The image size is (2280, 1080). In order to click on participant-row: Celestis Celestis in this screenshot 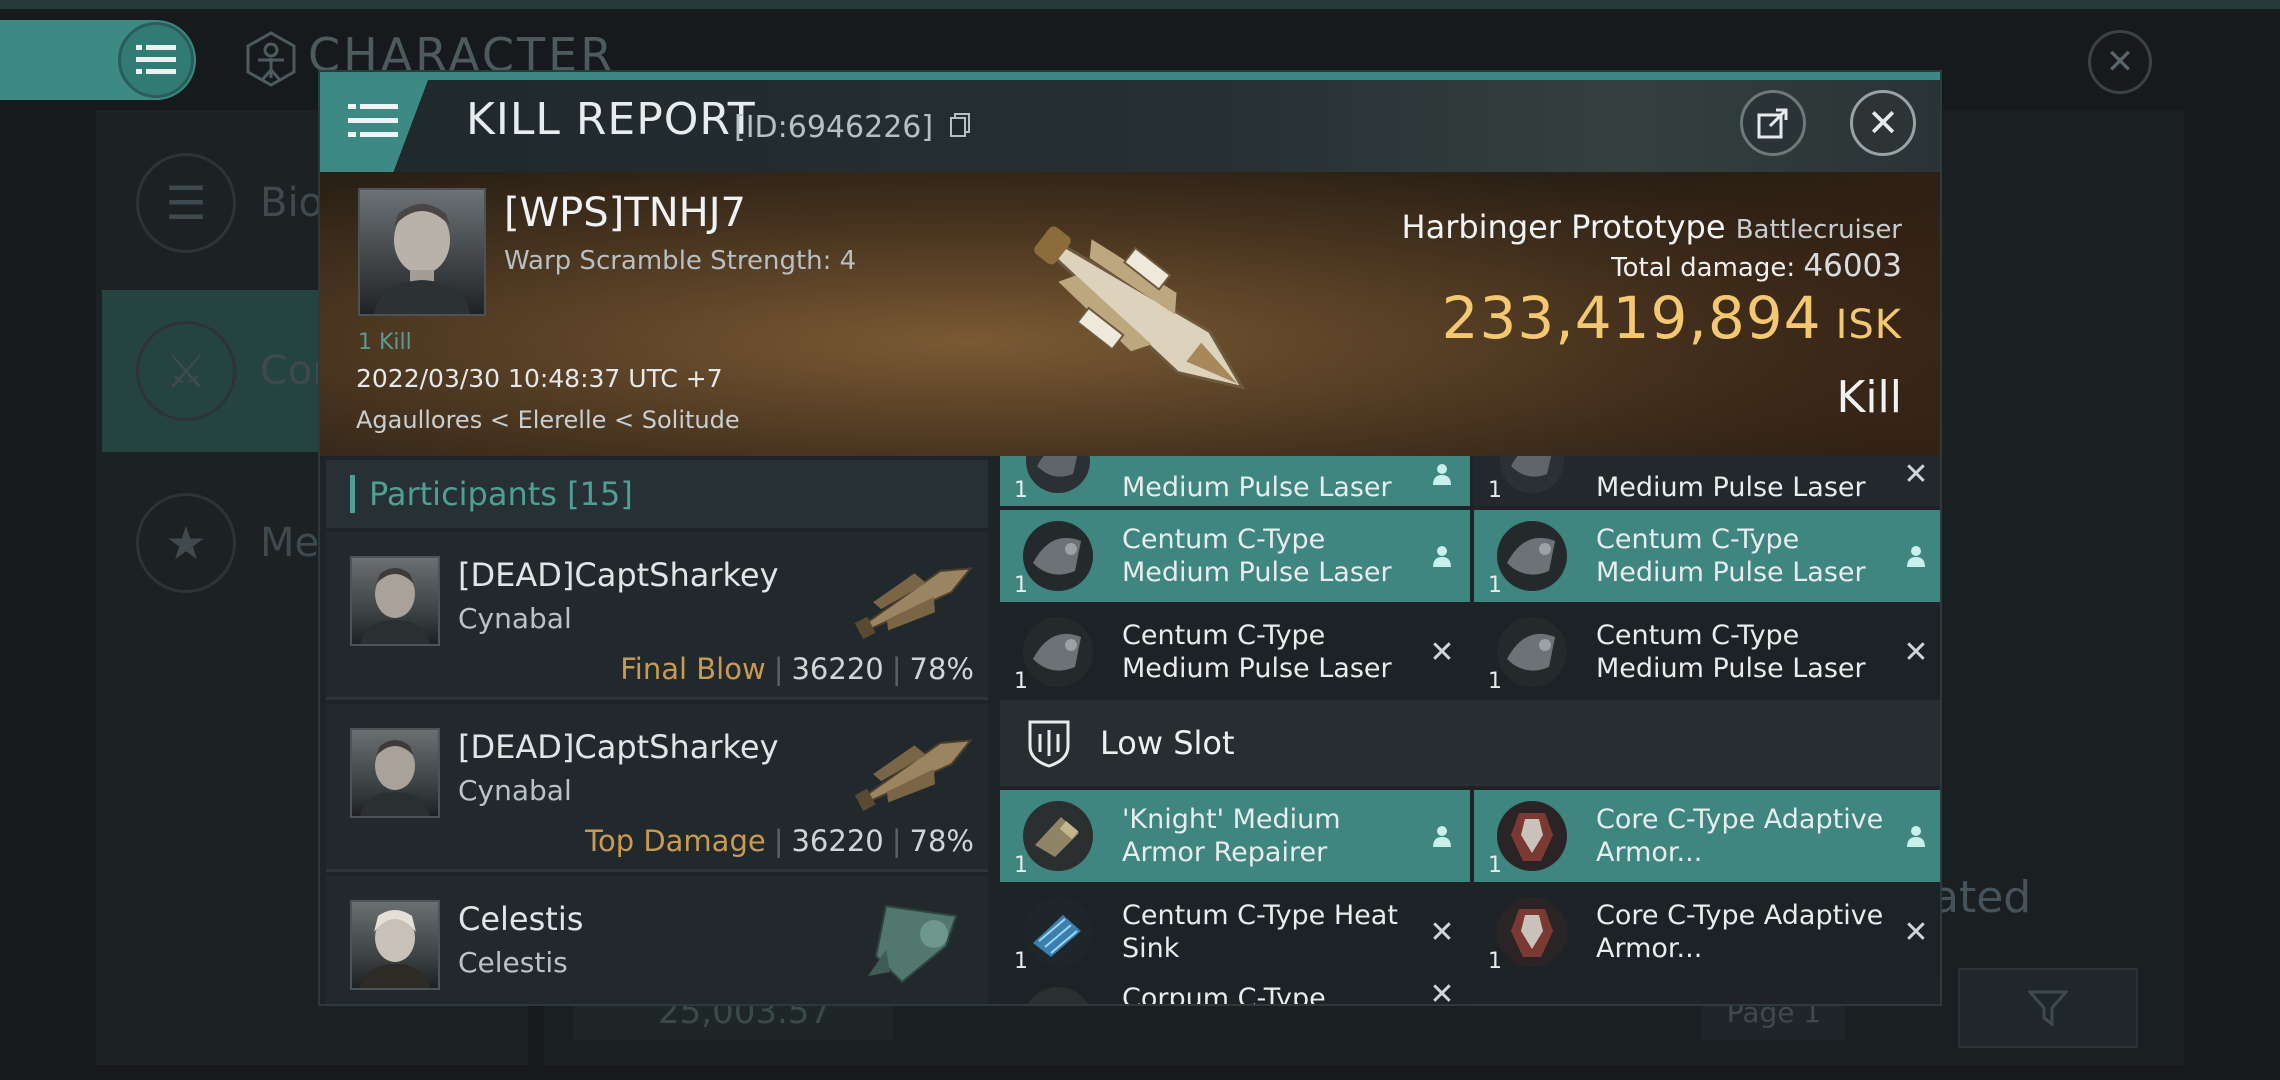, I will do `click(657, 940)`.